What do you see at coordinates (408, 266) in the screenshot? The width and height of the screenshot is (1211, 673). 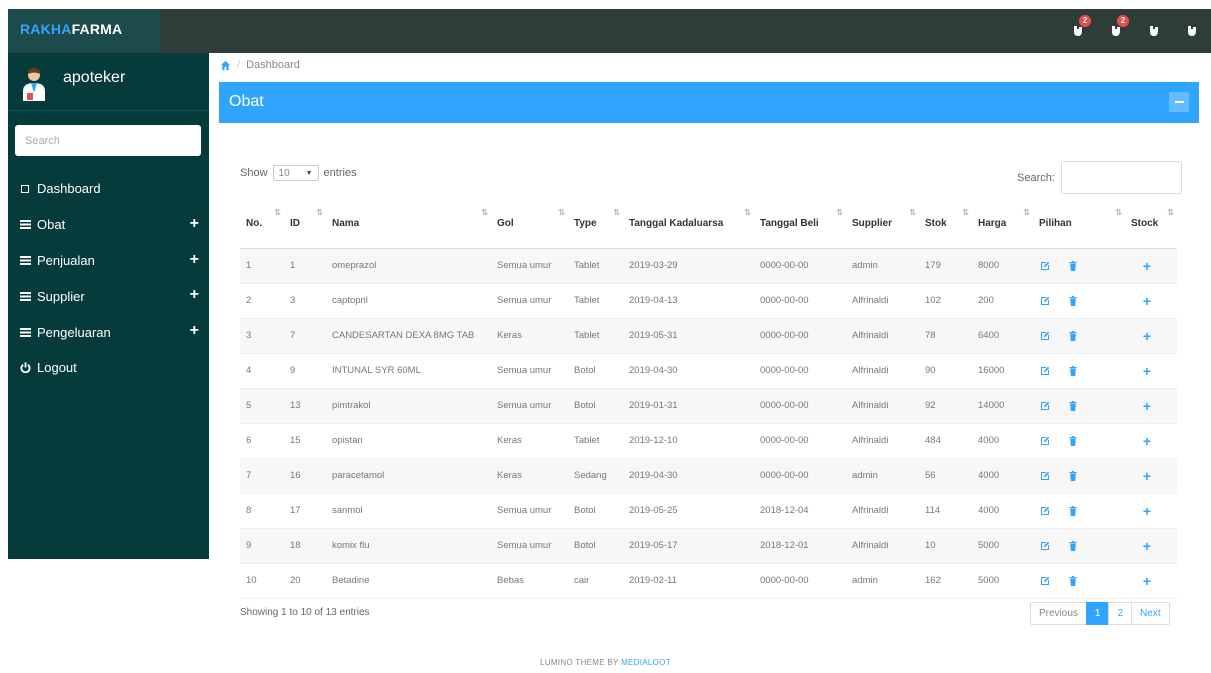 I see `table-cell: omeprazol` at bounding box center [408, 266].